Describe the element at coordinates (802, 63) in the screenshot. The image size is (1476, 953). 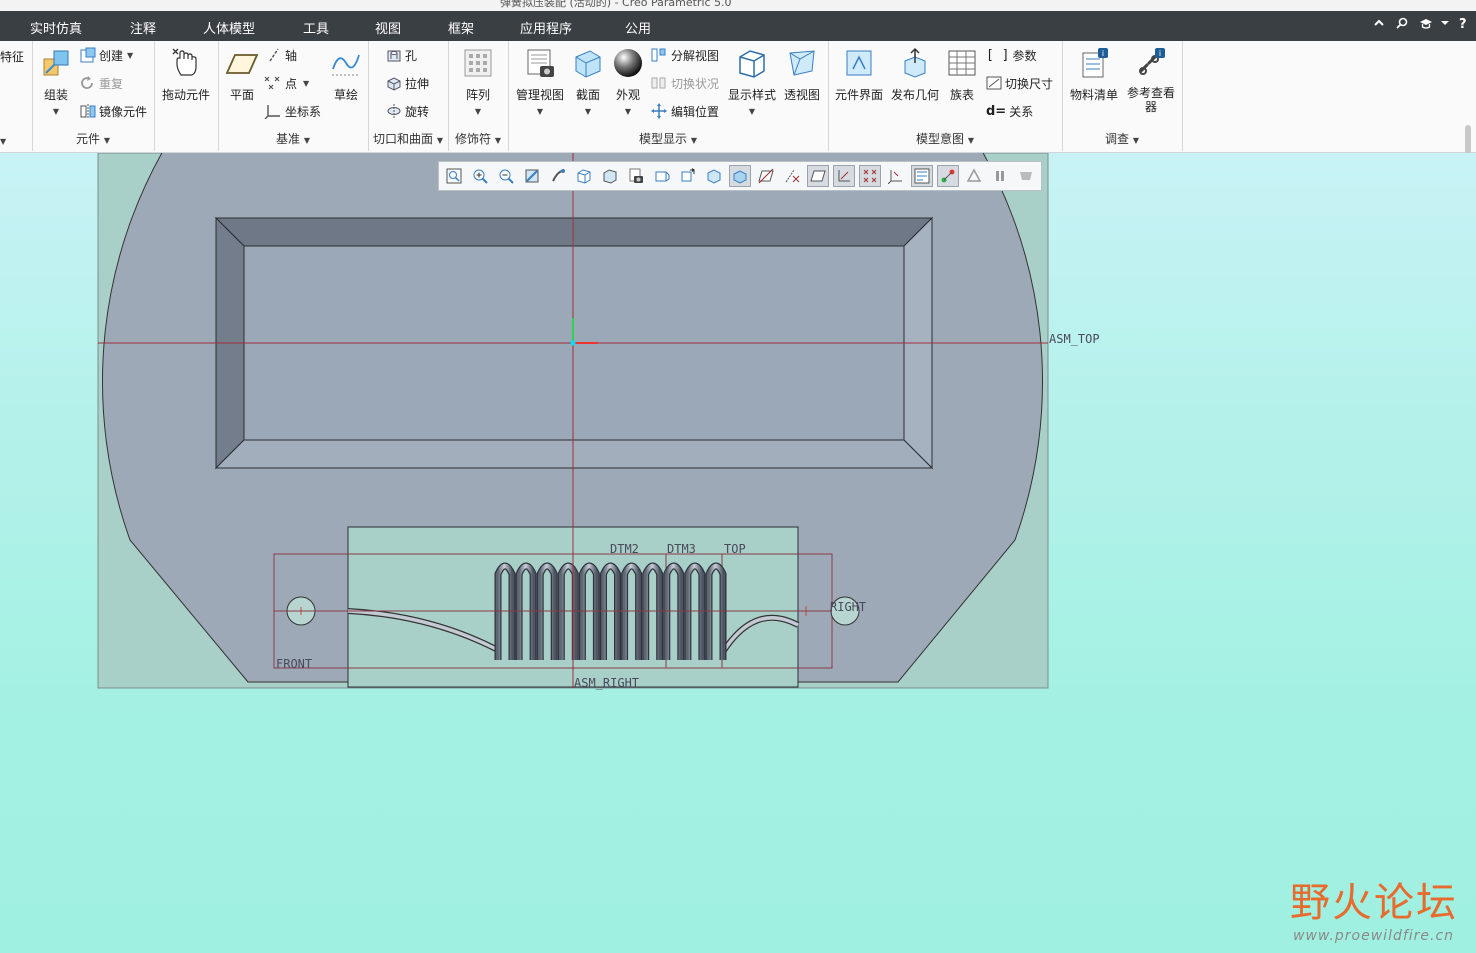
I see `perspective-icon` at that location.